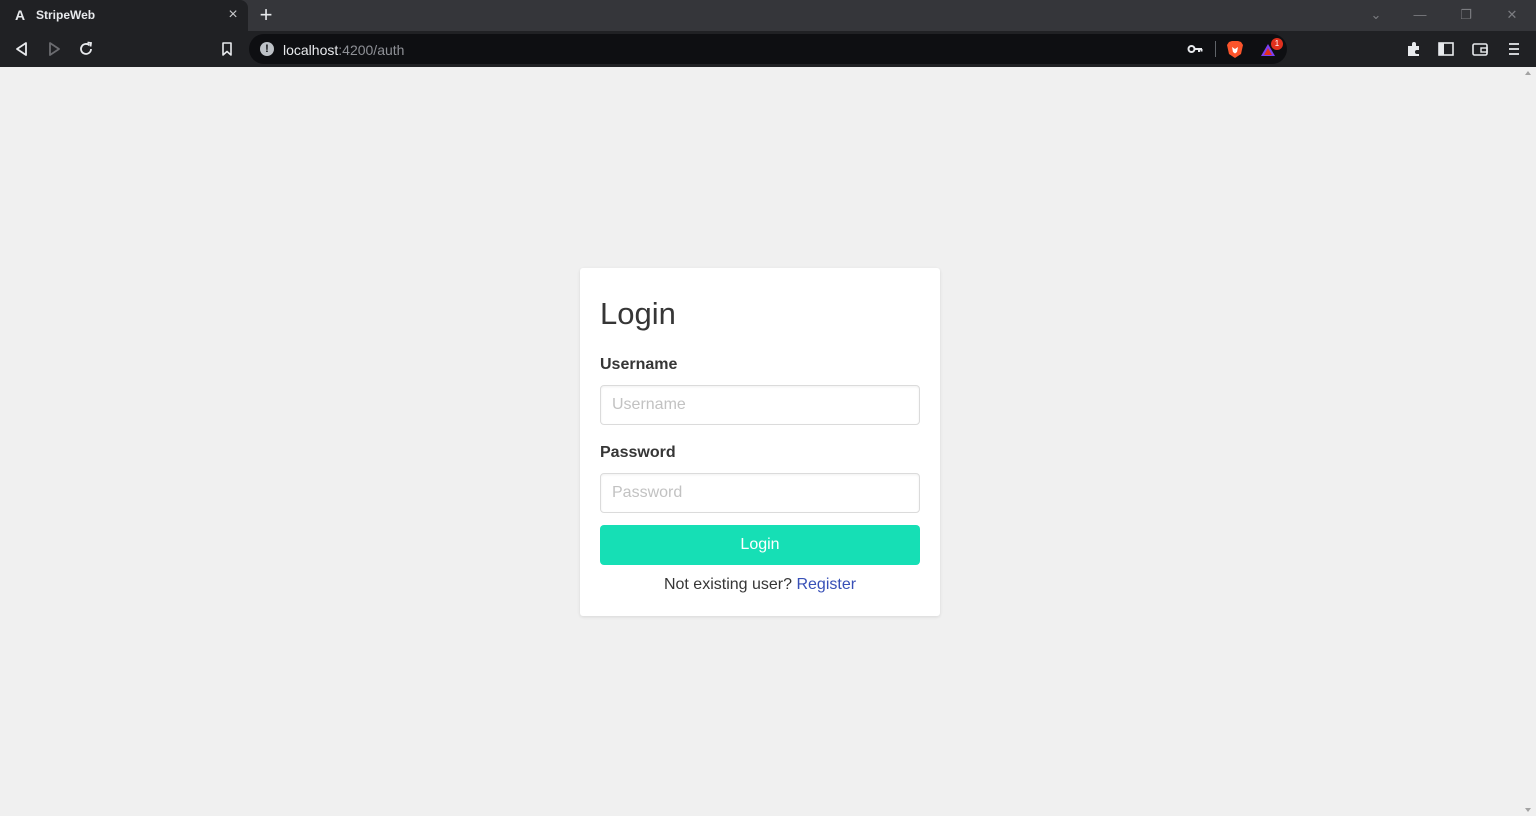 The image size is (1536, 816). Describe the element at coordinates (638, 313) in the screenshot. I see `page-title: Login` at that location.